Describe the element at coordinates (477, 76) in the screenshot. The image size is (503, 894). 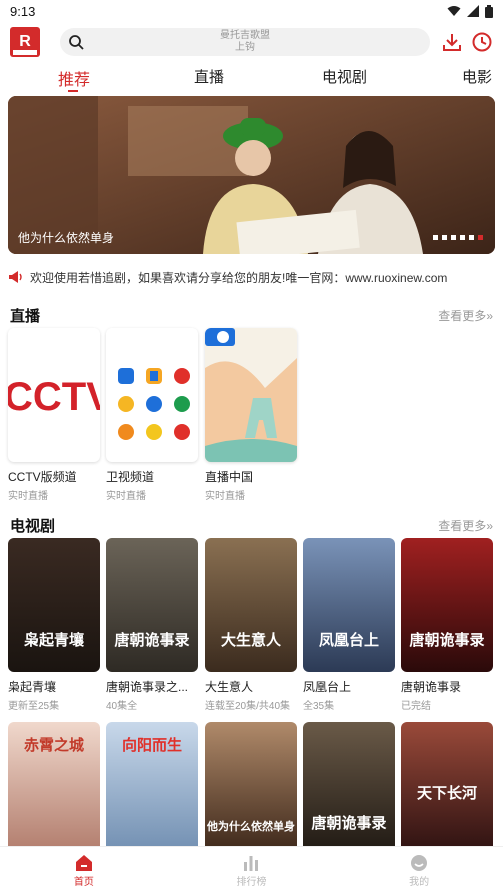
I see `tab-movie: 电影` at that location.